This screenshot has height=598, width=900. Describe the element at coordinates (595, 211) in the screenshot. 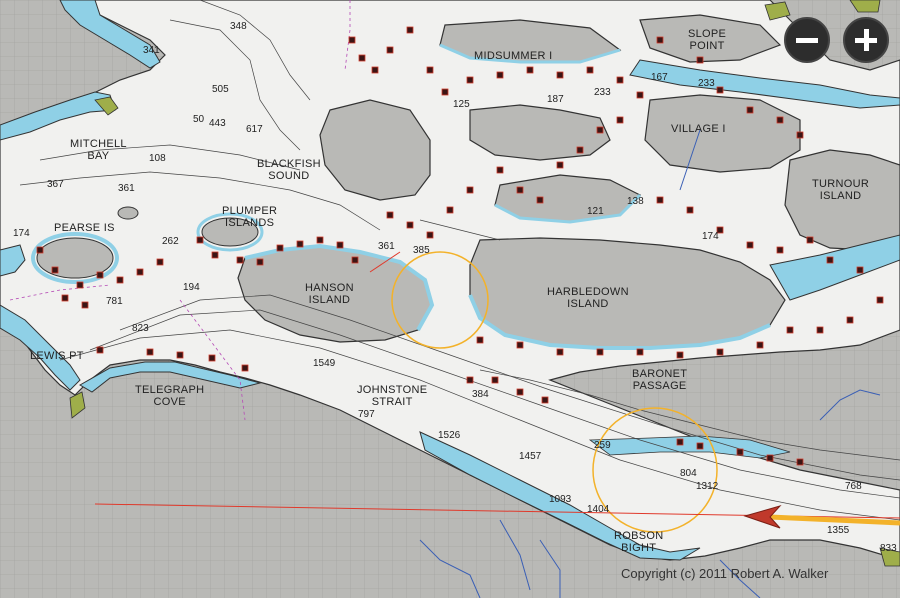

I see `depth-sounding: 121` at that location.